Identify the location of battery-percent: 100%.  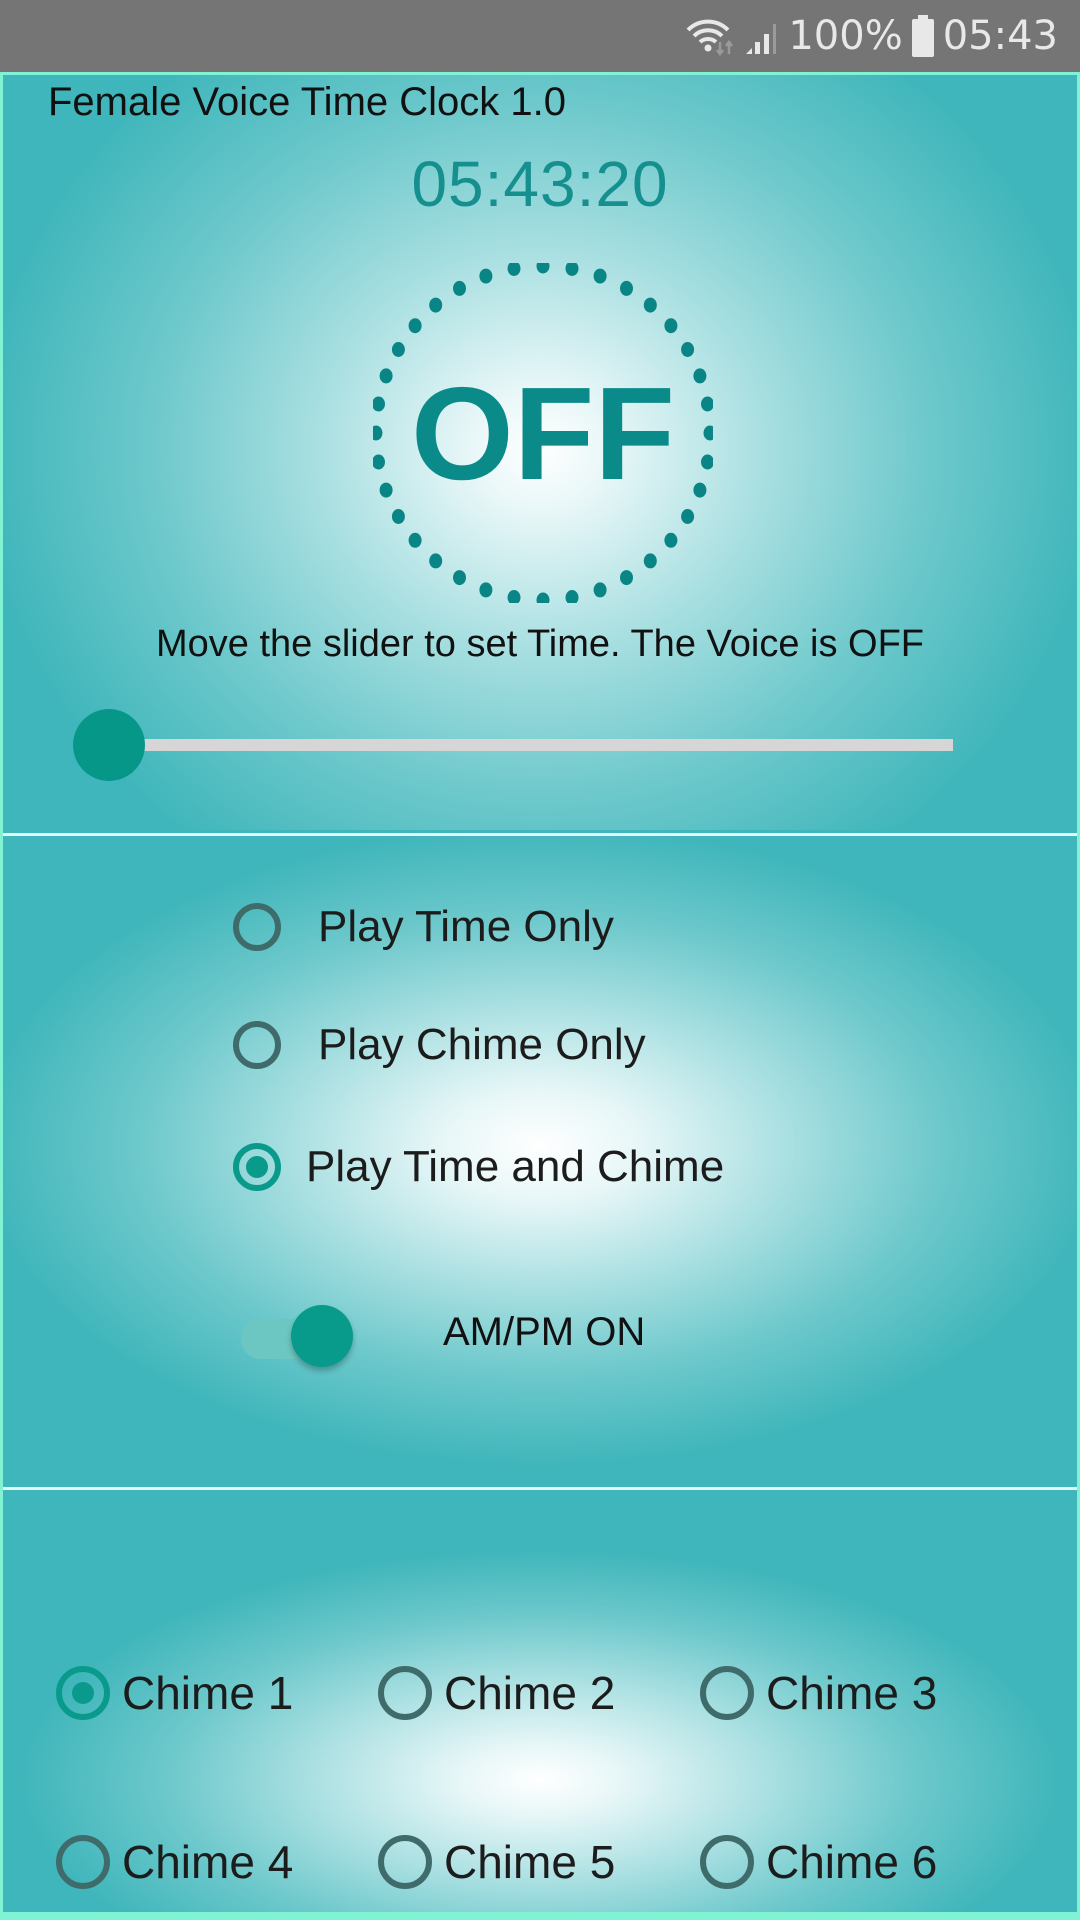
(845, 36).